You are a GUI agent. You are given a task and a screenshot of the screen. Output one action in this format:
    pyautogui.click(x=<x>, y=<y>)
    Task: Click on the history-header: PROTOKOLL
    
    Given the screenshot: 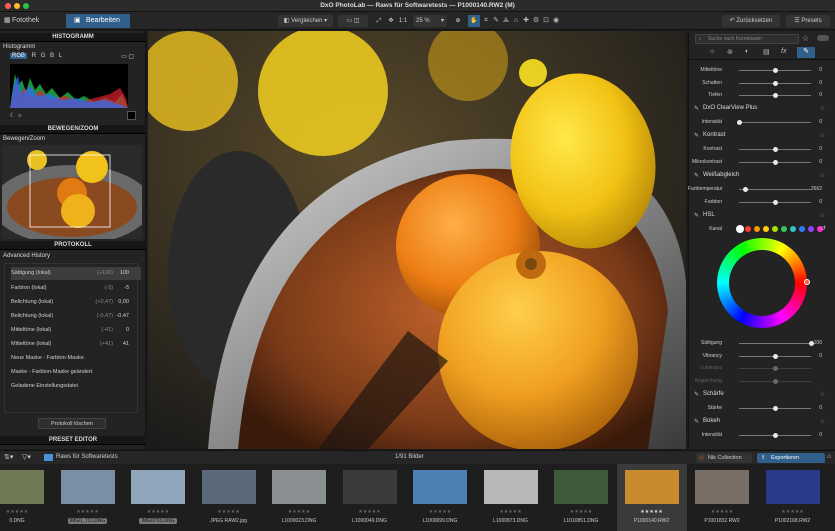 What is the action you would take?
    pyautogui.click(x=73, y=245)
    